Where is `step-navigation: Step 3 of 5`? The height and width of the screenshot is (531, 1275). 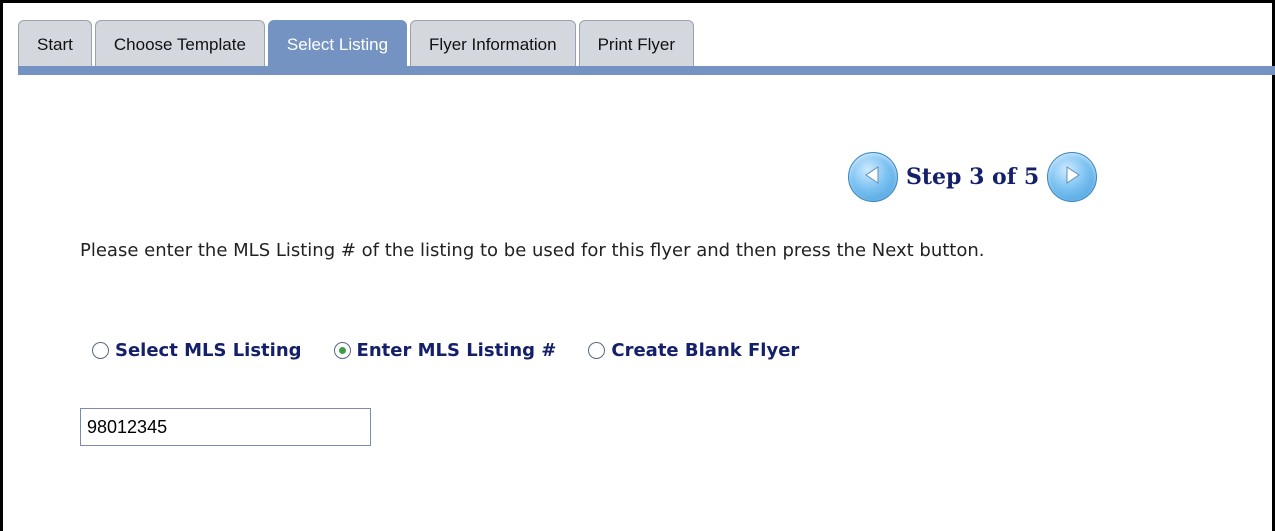
step-navigation: Step 3 of 5 is located at coordinates (973, 177).